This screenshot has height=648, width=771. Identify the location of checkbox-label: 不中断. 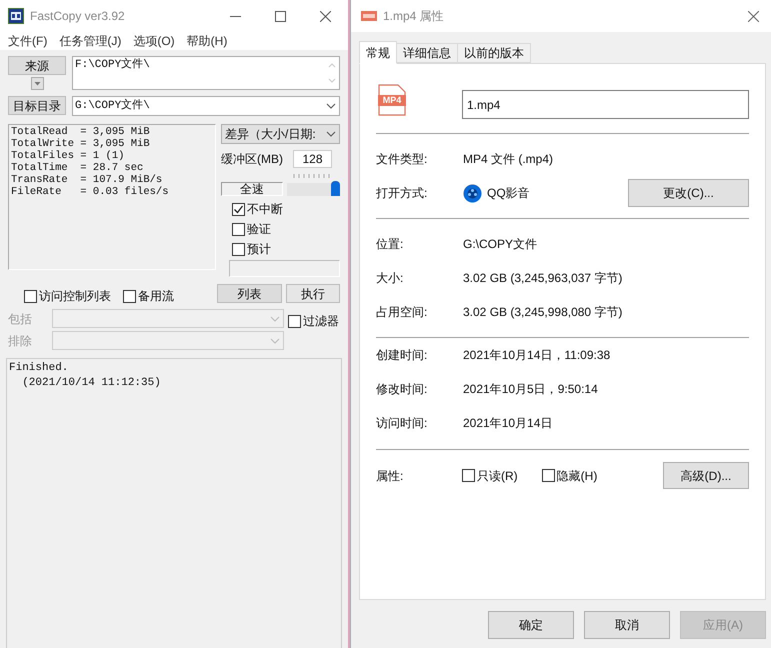
(265, 209).